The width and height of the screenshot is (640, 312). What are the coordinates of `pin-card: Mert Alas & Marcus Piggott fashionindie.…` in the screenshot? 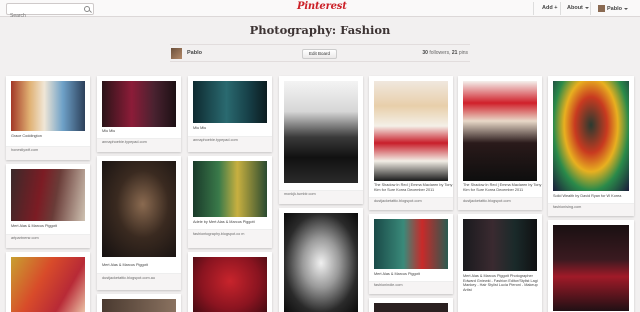 It's located at (411, 254).